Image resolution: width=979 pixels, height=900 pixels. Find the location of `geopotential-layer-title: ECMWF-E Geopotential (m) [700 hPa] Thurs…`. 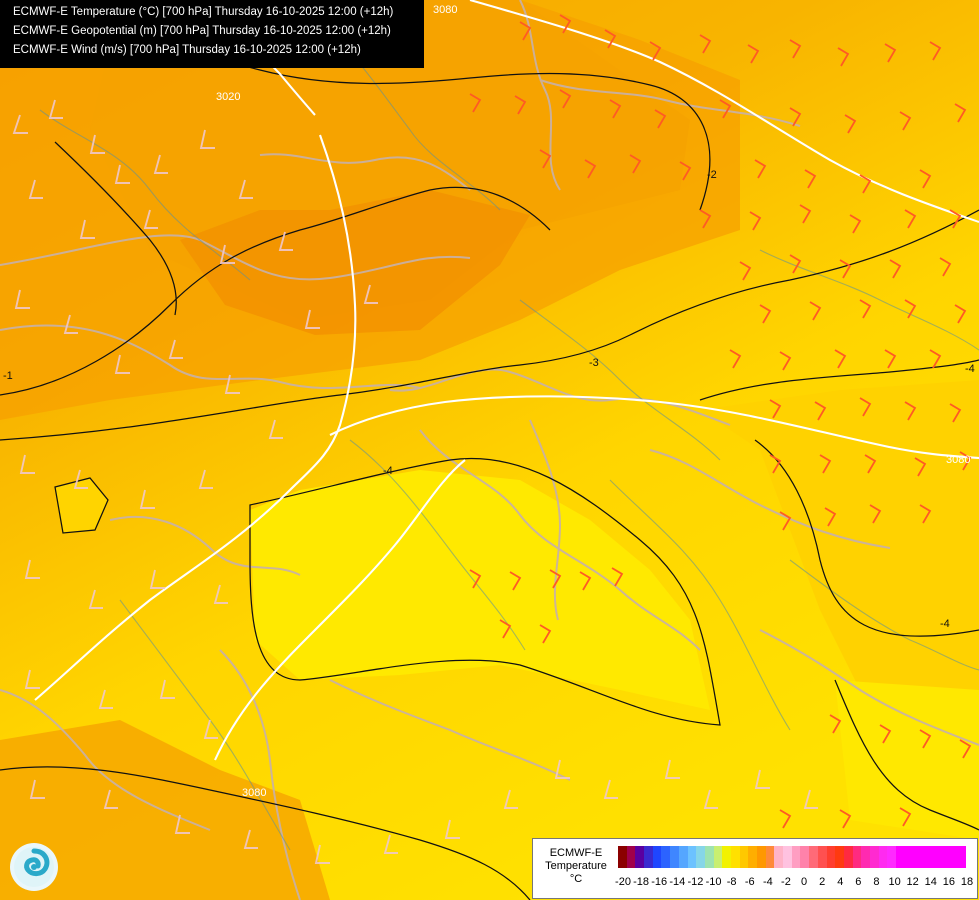

geopotential-layer-title: ECMWF-E Geopotential (m) [700 hPa] Thurs… is located at coordinates (202, 31).